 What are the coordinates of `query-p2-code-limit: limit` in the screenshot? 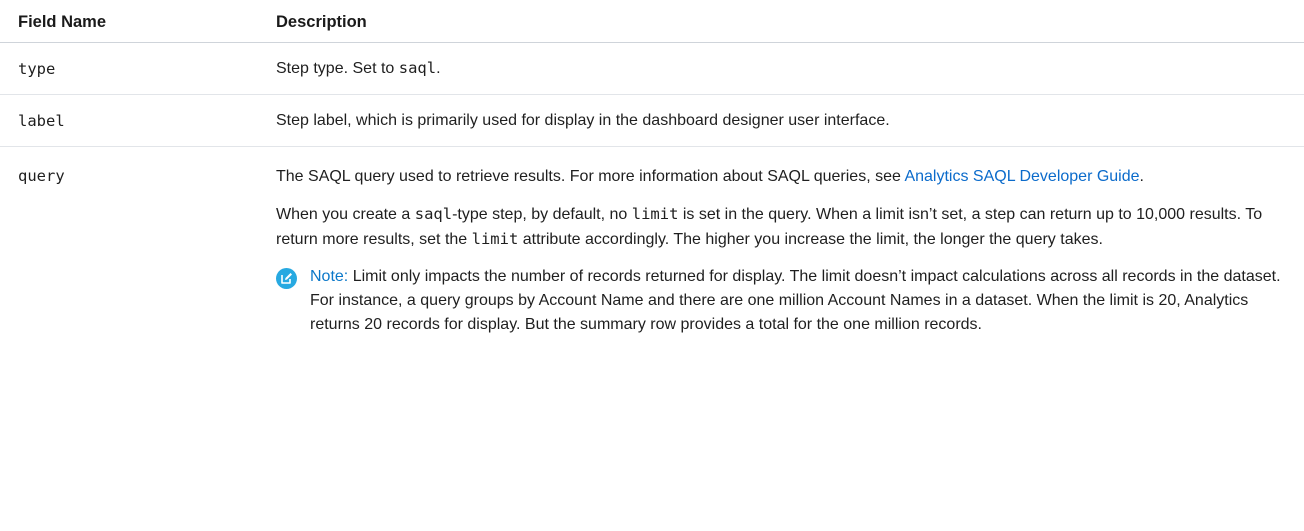 It's located at (655, 214).